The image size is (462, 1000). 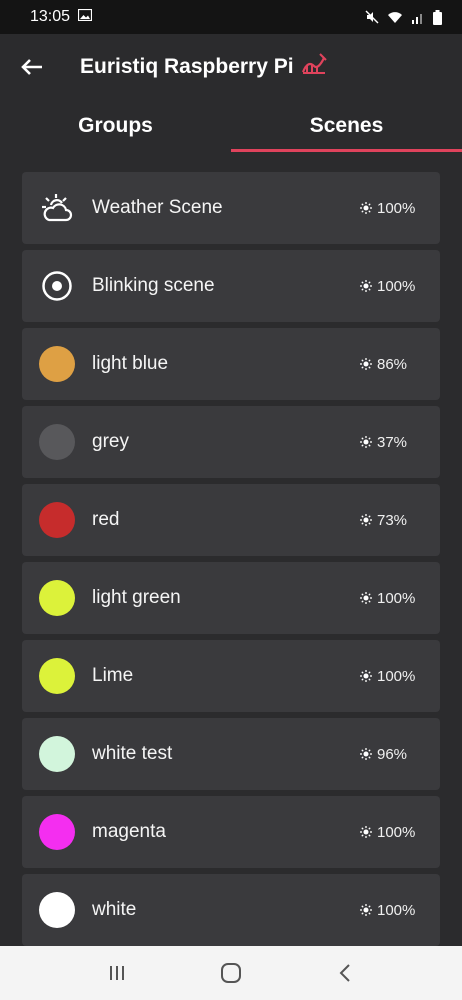 I want to click on chevron-left-icon, so click(x=344, y=973).